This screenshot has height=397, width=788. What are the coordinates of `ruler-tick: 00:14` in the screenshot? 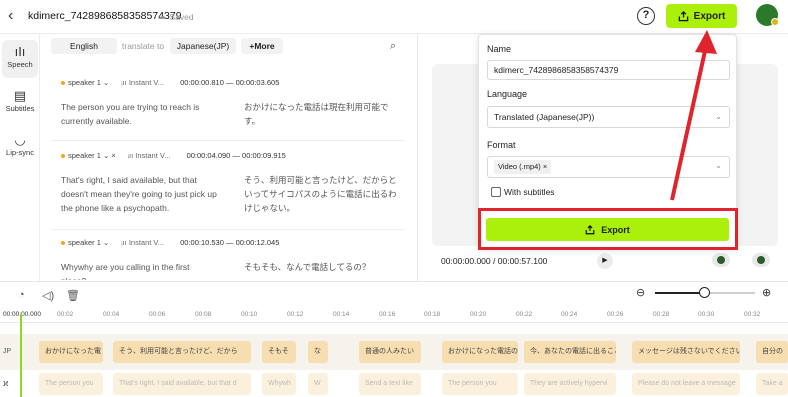 It's located at (341, 314).